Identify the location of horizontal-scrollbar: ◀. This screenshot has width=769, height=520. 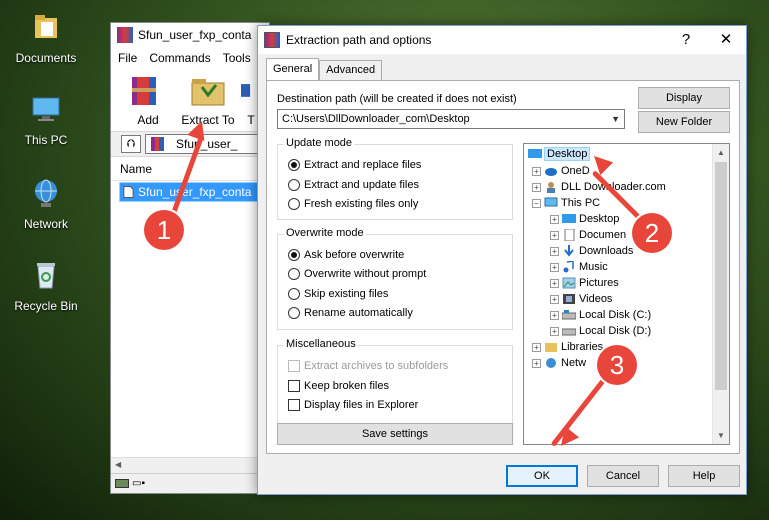
(190, 465).